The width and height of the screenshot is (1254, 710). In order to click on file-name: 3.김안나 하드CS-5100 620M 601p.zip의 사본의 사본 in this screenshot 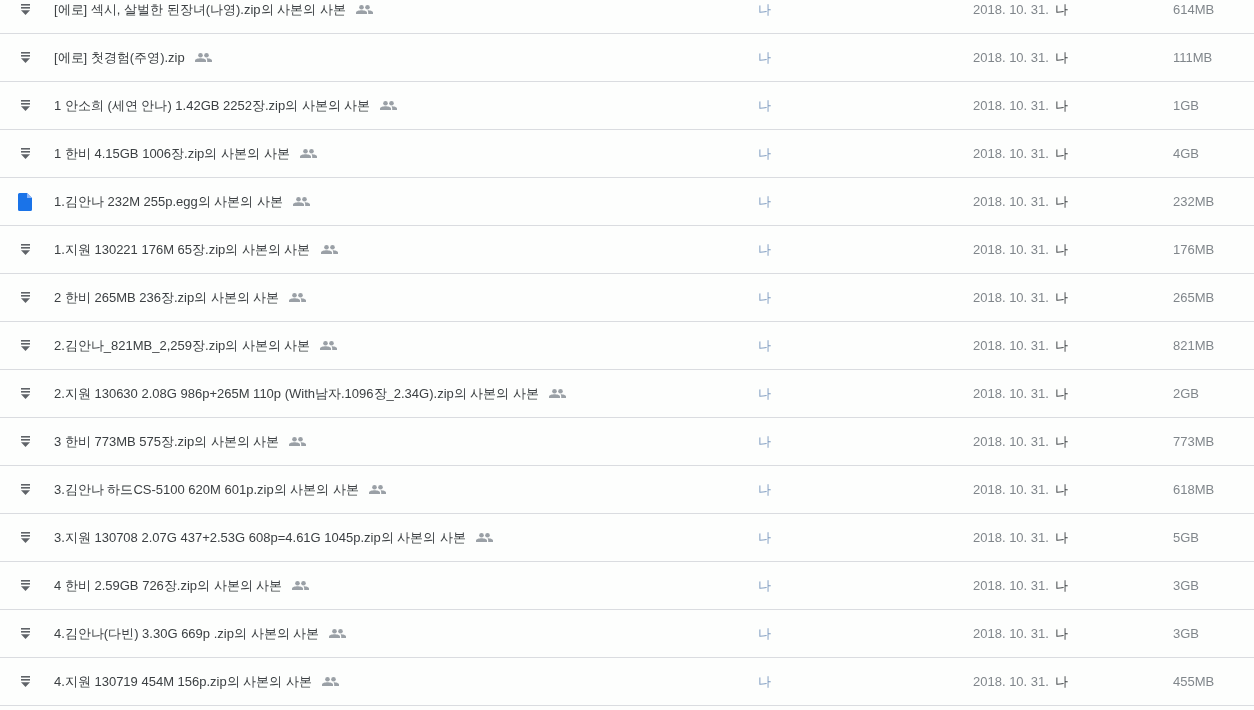, I will do `click(206, 489)`.